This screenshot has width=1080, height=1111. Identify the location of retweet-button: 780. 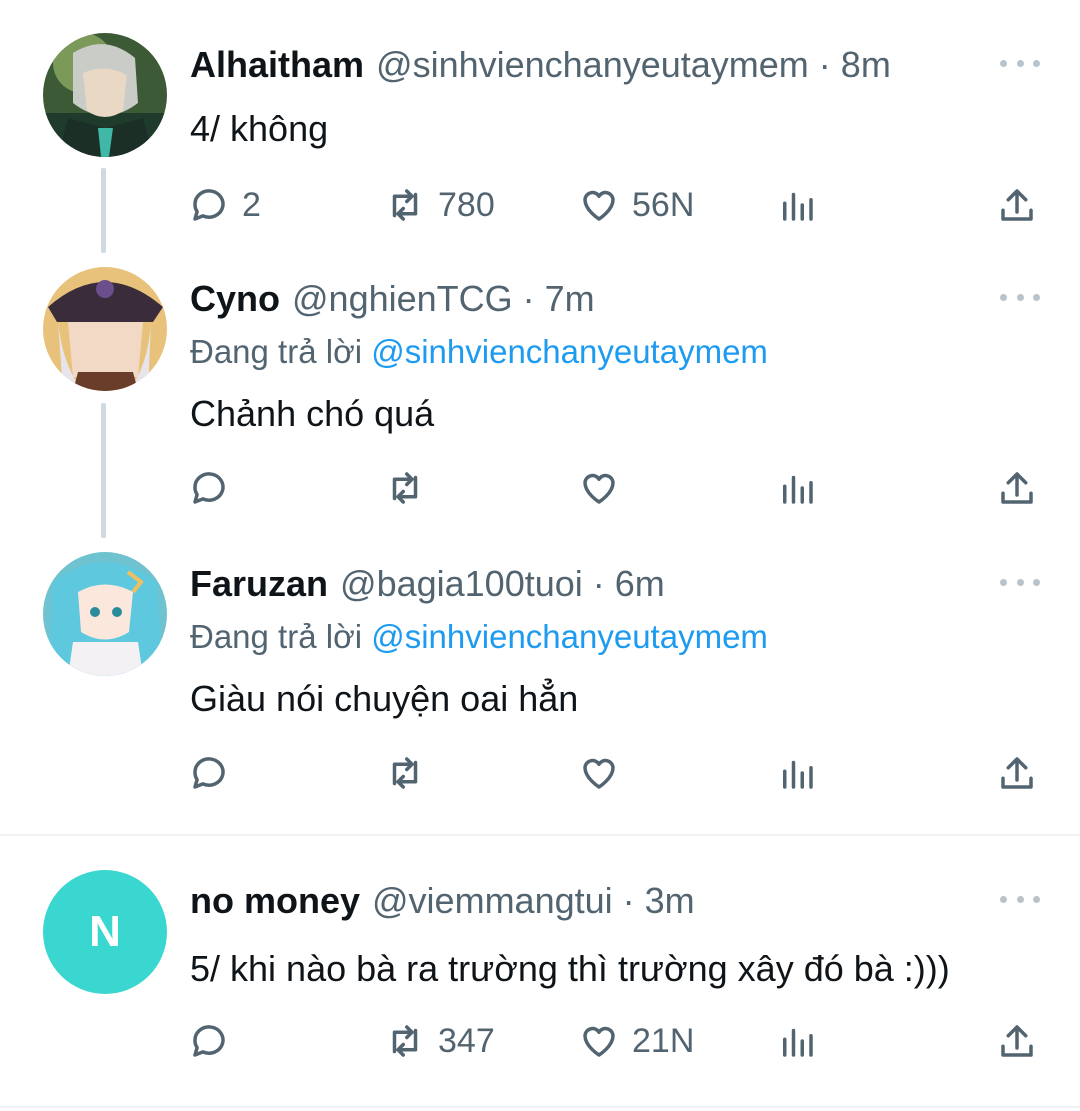
(439, 205).